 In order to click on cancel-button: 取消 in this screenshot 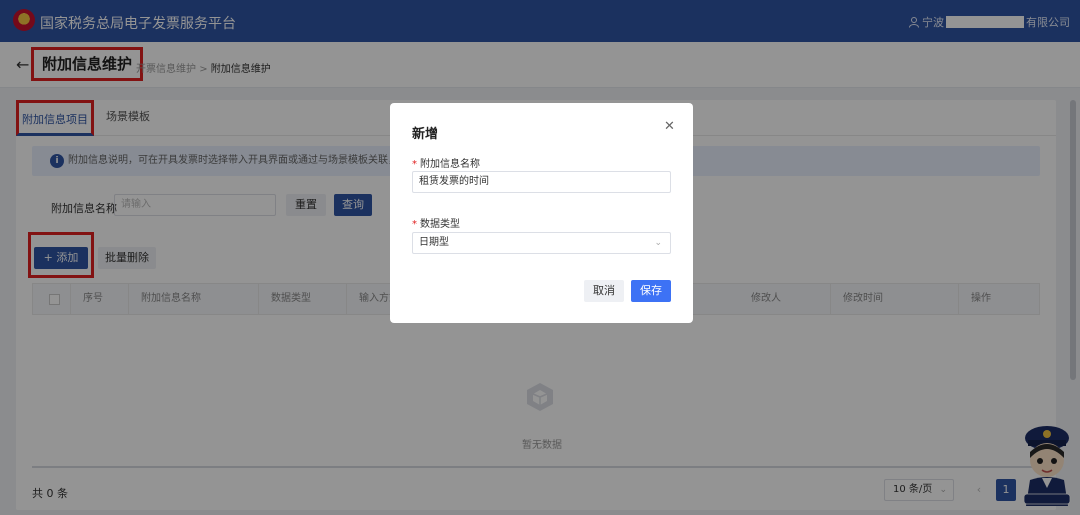, I will do `click(604, 291)`.